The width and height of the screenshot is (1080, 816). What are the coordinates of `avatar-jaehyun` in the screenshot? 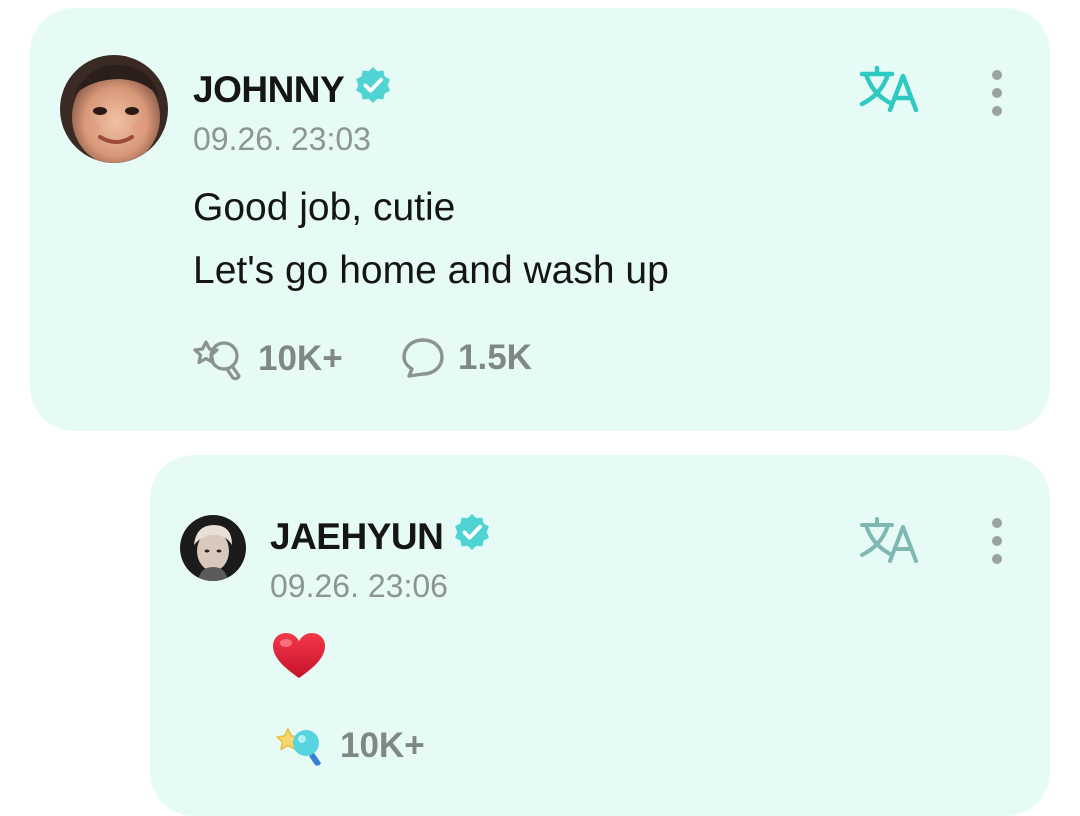 It's located at (213, 548).